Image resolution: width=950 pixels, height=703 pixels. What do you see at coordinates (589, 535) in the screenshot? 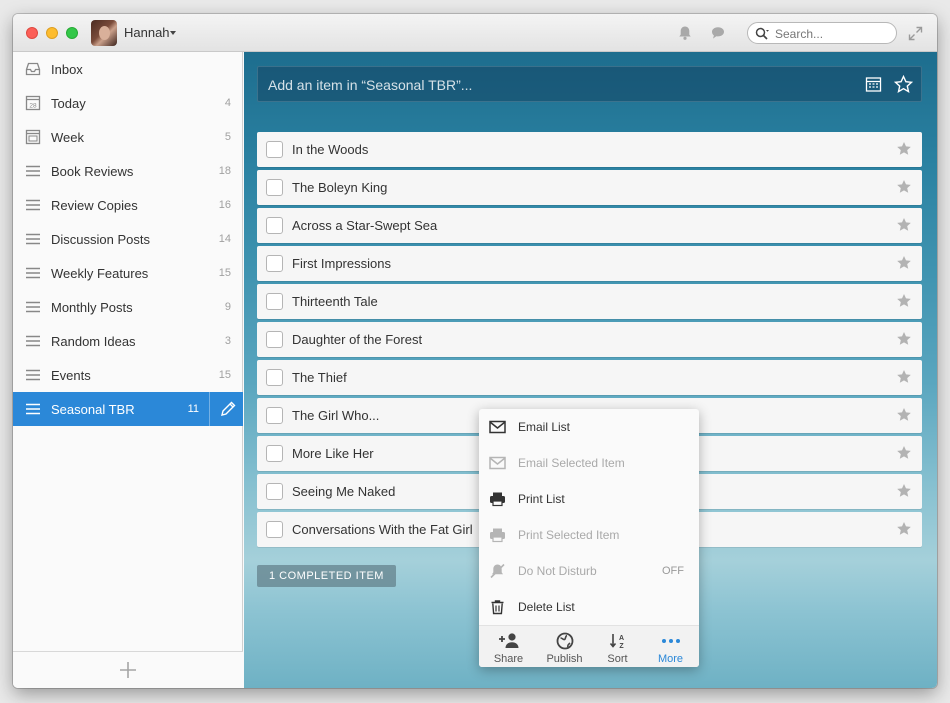
I see `menu-item-print-selected: Print Selected Item` at bounding box center [589, 535].